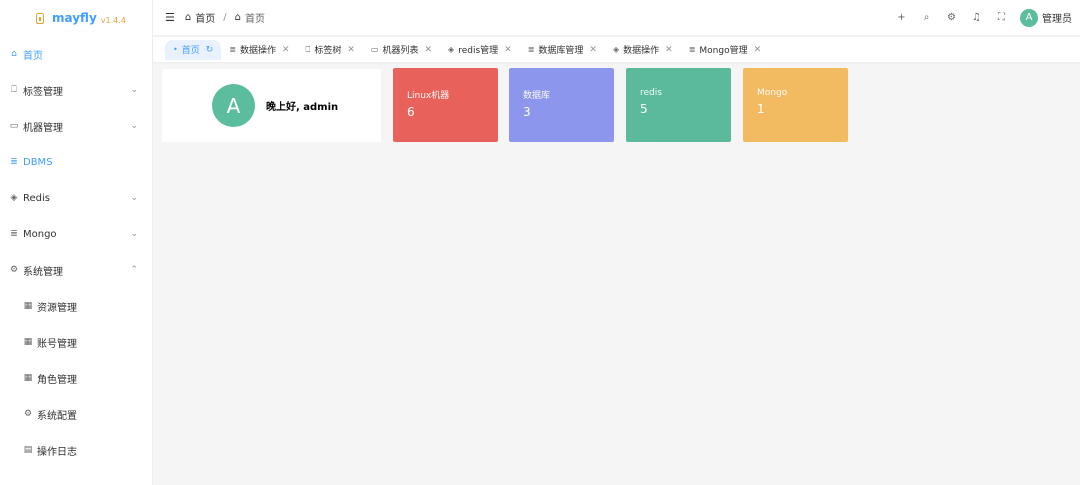 This screenshot has height=485, width=1080. What do you see at coordinates (76, 54) in the screenshot?
I see `sidebar-item: ⌂ 首页` at bounding box center [76, 54].